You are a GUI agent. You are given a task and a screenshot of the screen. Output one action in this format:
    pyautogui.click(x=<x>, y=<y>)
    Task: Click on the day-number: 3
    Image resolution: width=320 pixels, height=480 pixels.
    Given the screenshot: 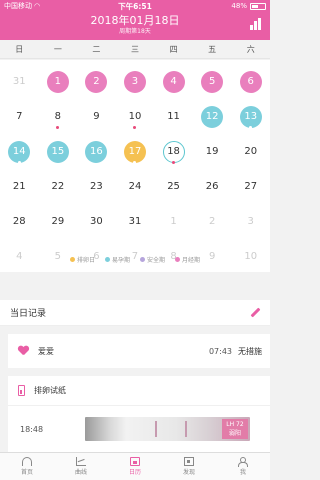 What is the action you would take?
    pyautogui.click(x=250, y=221)
    